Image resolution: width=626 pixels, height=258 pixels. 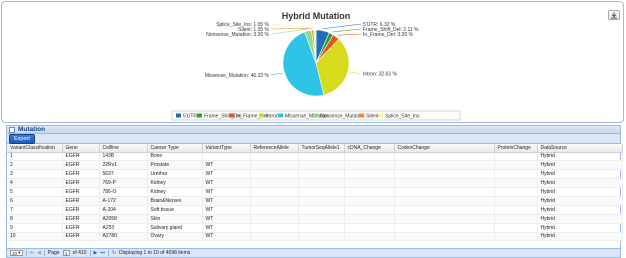 What do you see at coordinates (22, 138) in the screenshot?
I see `export-button: Export` at bounding box center [22, 138].